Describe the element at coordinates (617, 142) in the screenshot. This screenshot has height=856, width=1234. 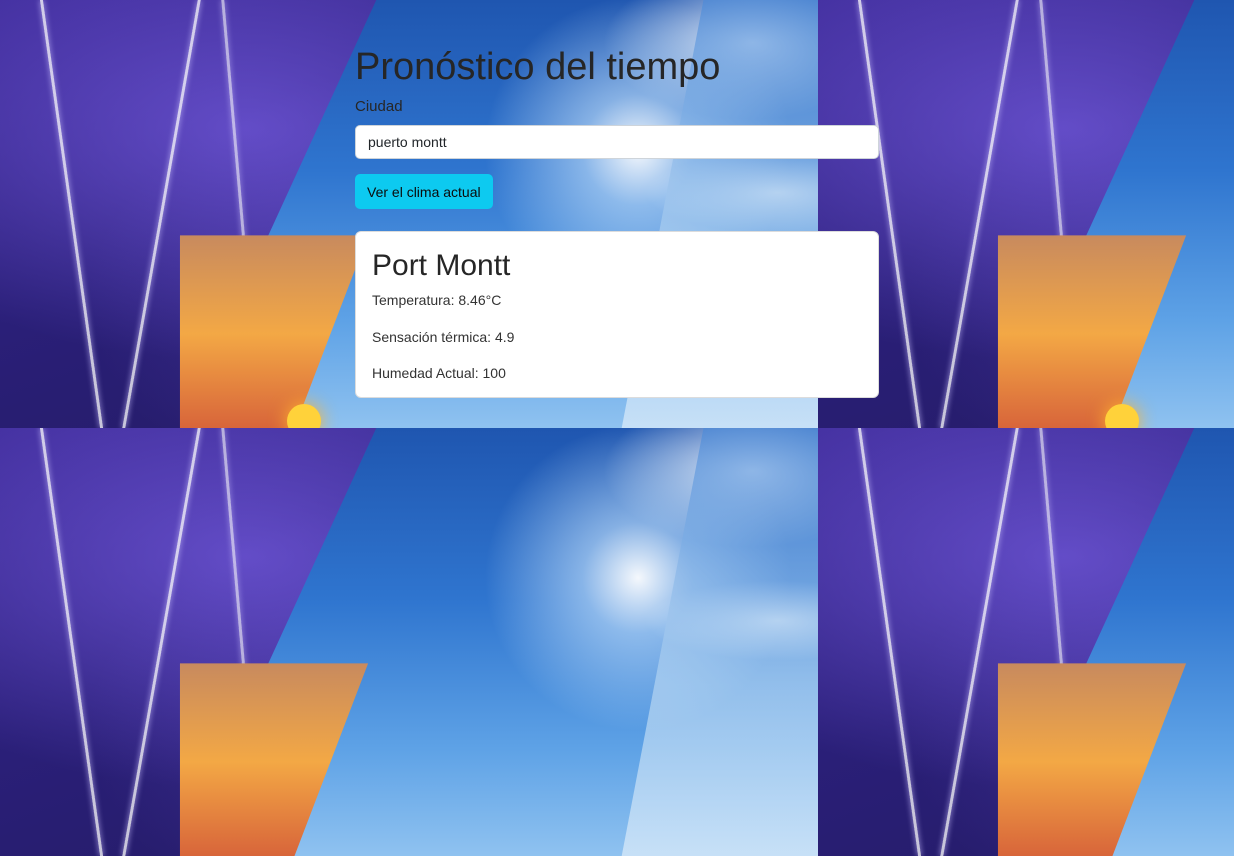
I see `city-input` at that location.